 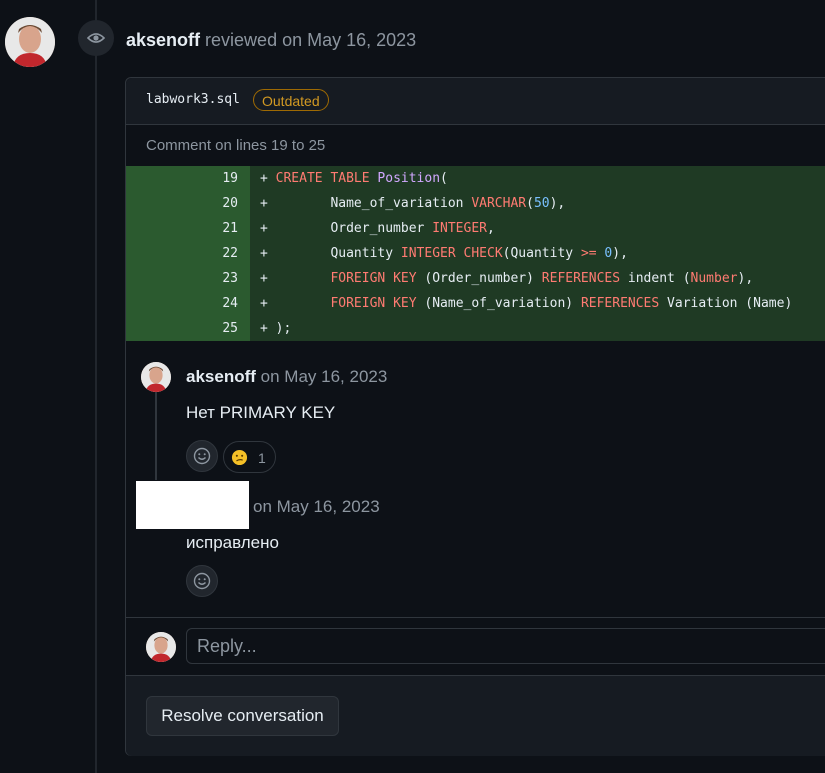 I want to click on review-header: aksenoff reviewed on May 16, 2023, so click(x=271, y=40).